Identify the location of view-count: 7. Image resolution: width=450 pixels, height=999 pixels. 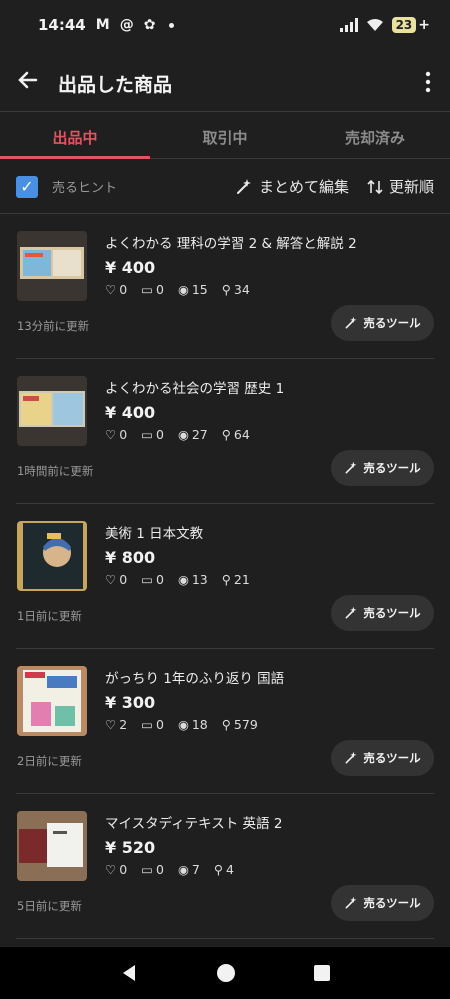
(195, 869).